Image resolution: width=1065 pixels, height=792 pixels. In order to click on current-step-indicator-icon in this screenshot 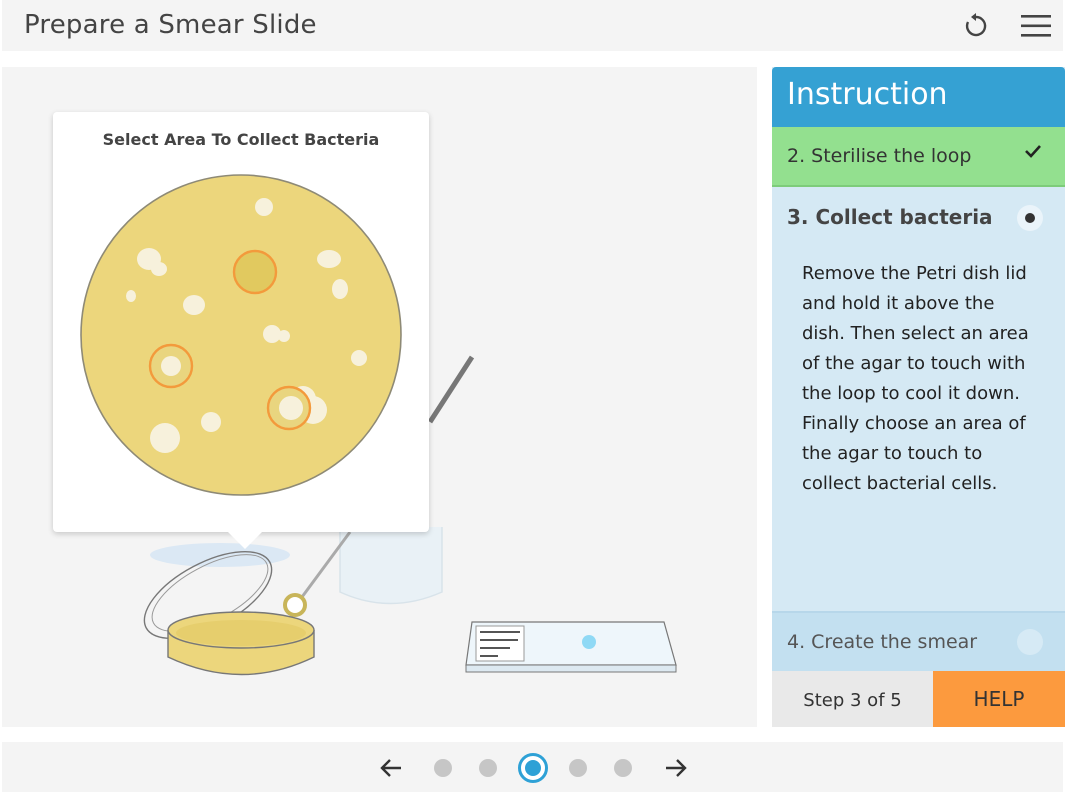, I will do `click(1030, 218)`.